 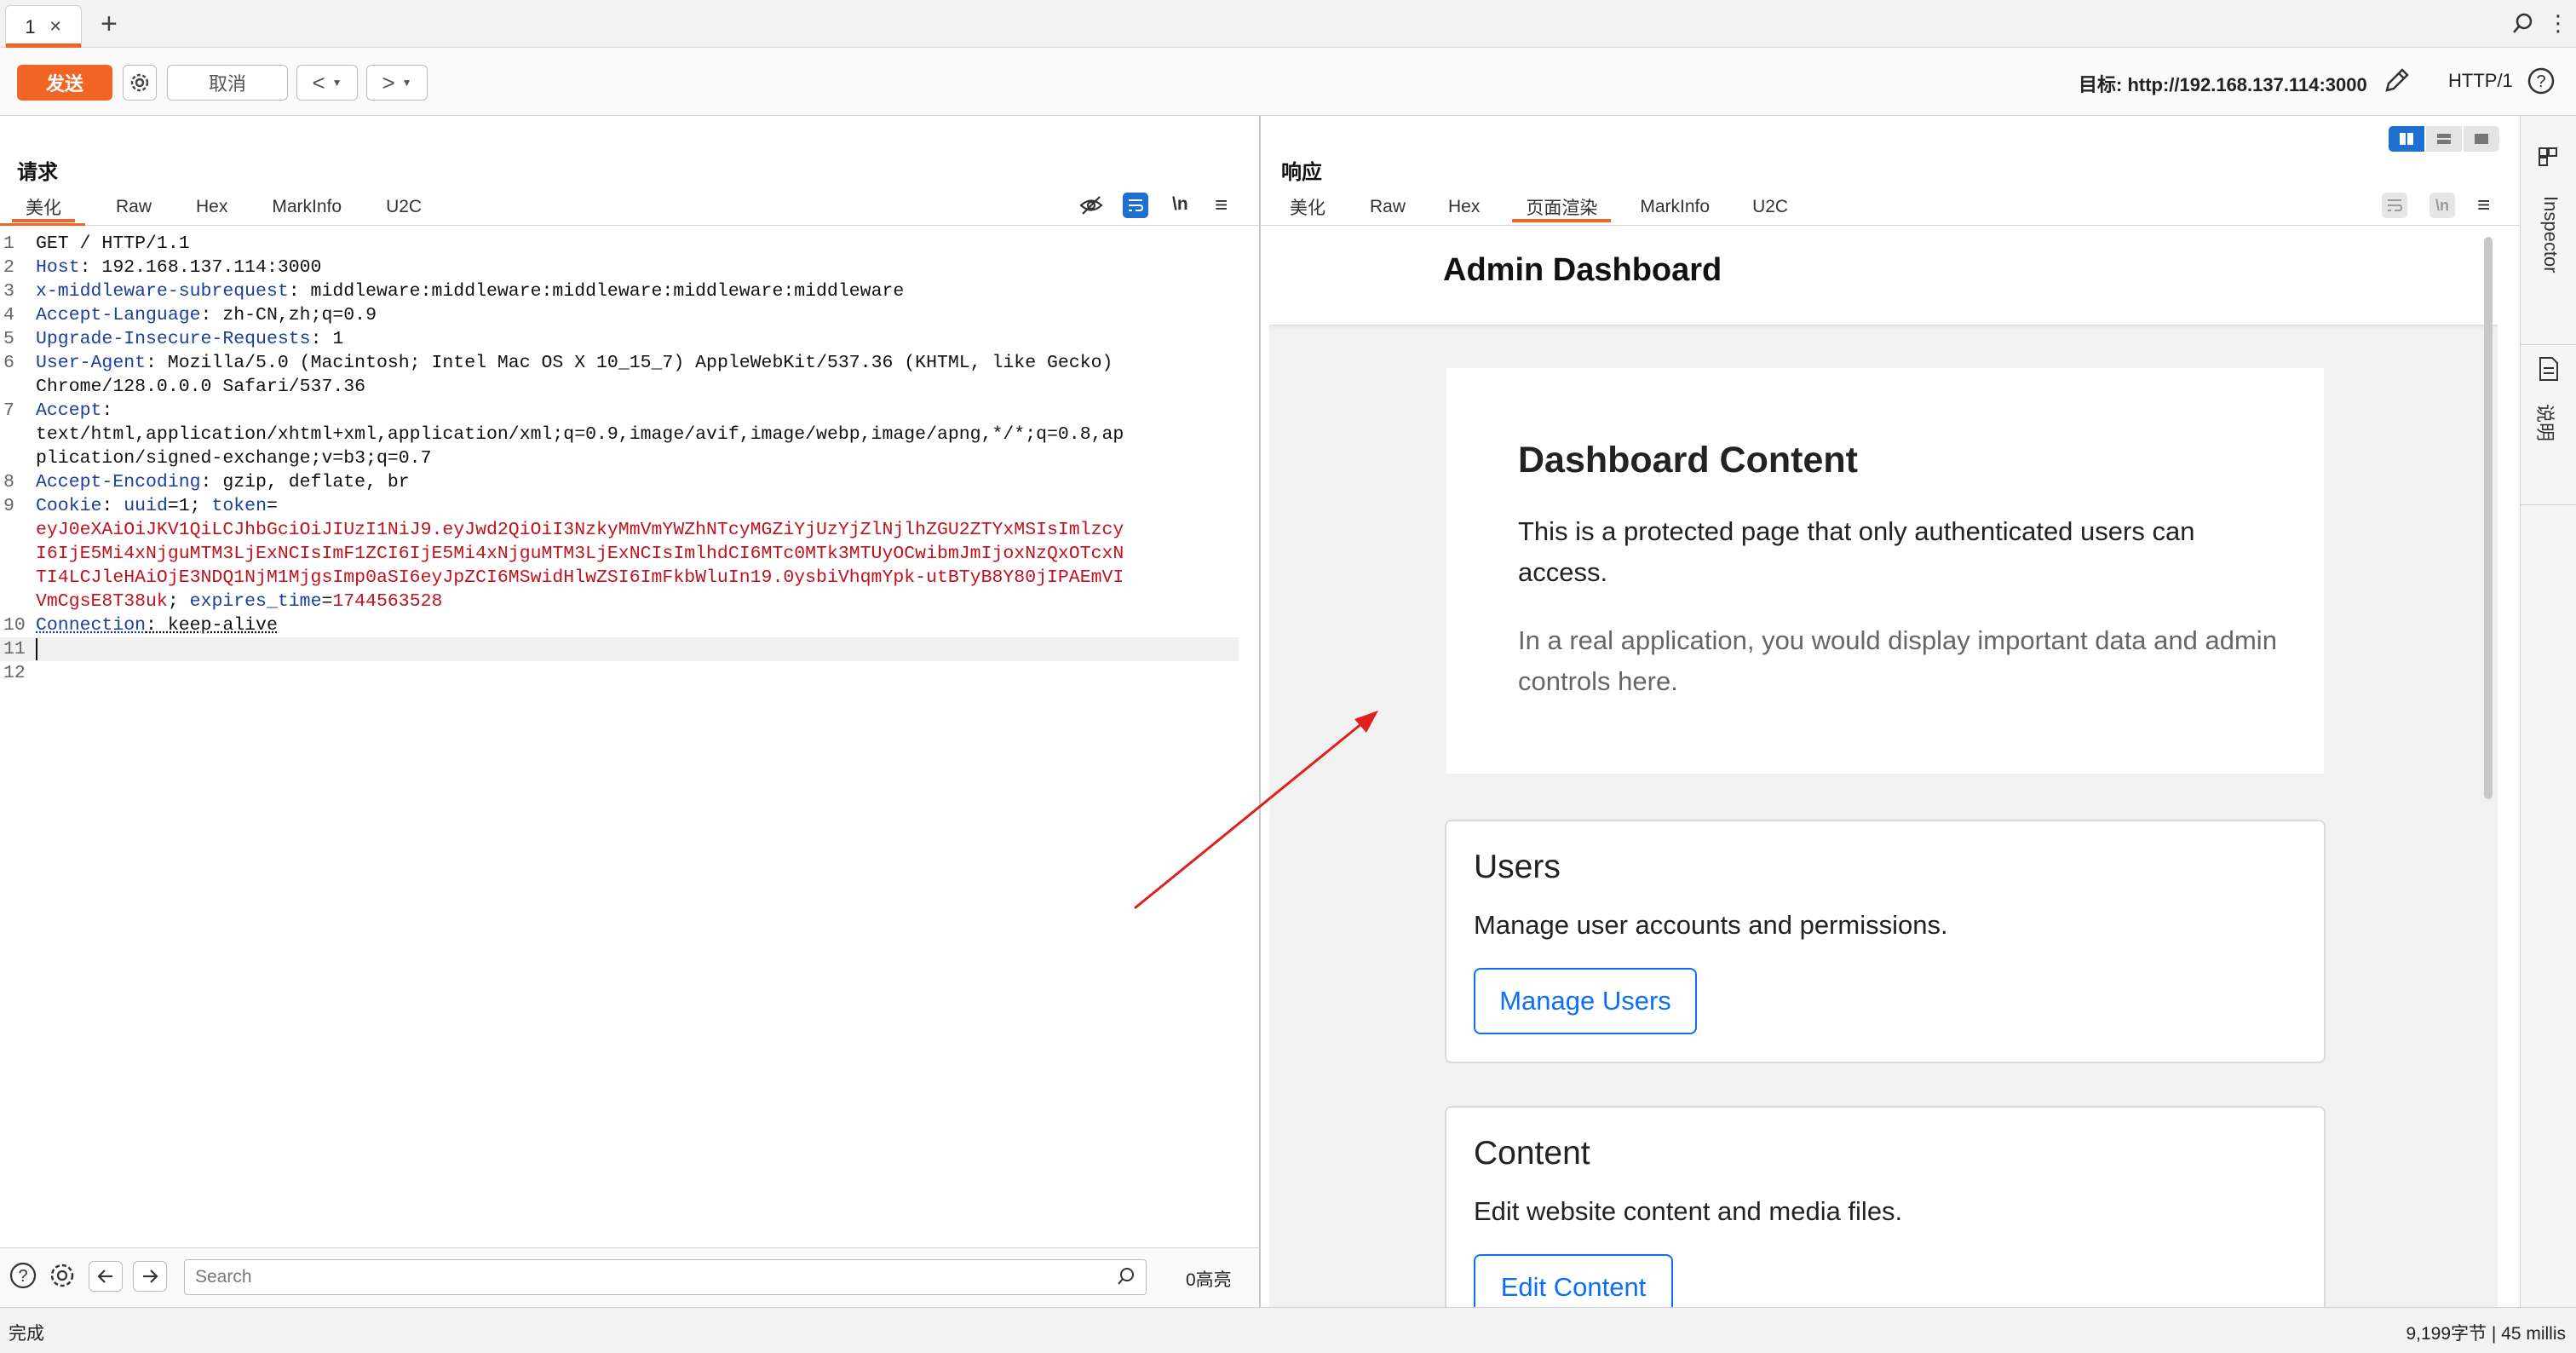 What do you see at coordinates (211, 207) in the screenshot?
I see `request-tab-hex: Hex` at bounding box center [211, 207].